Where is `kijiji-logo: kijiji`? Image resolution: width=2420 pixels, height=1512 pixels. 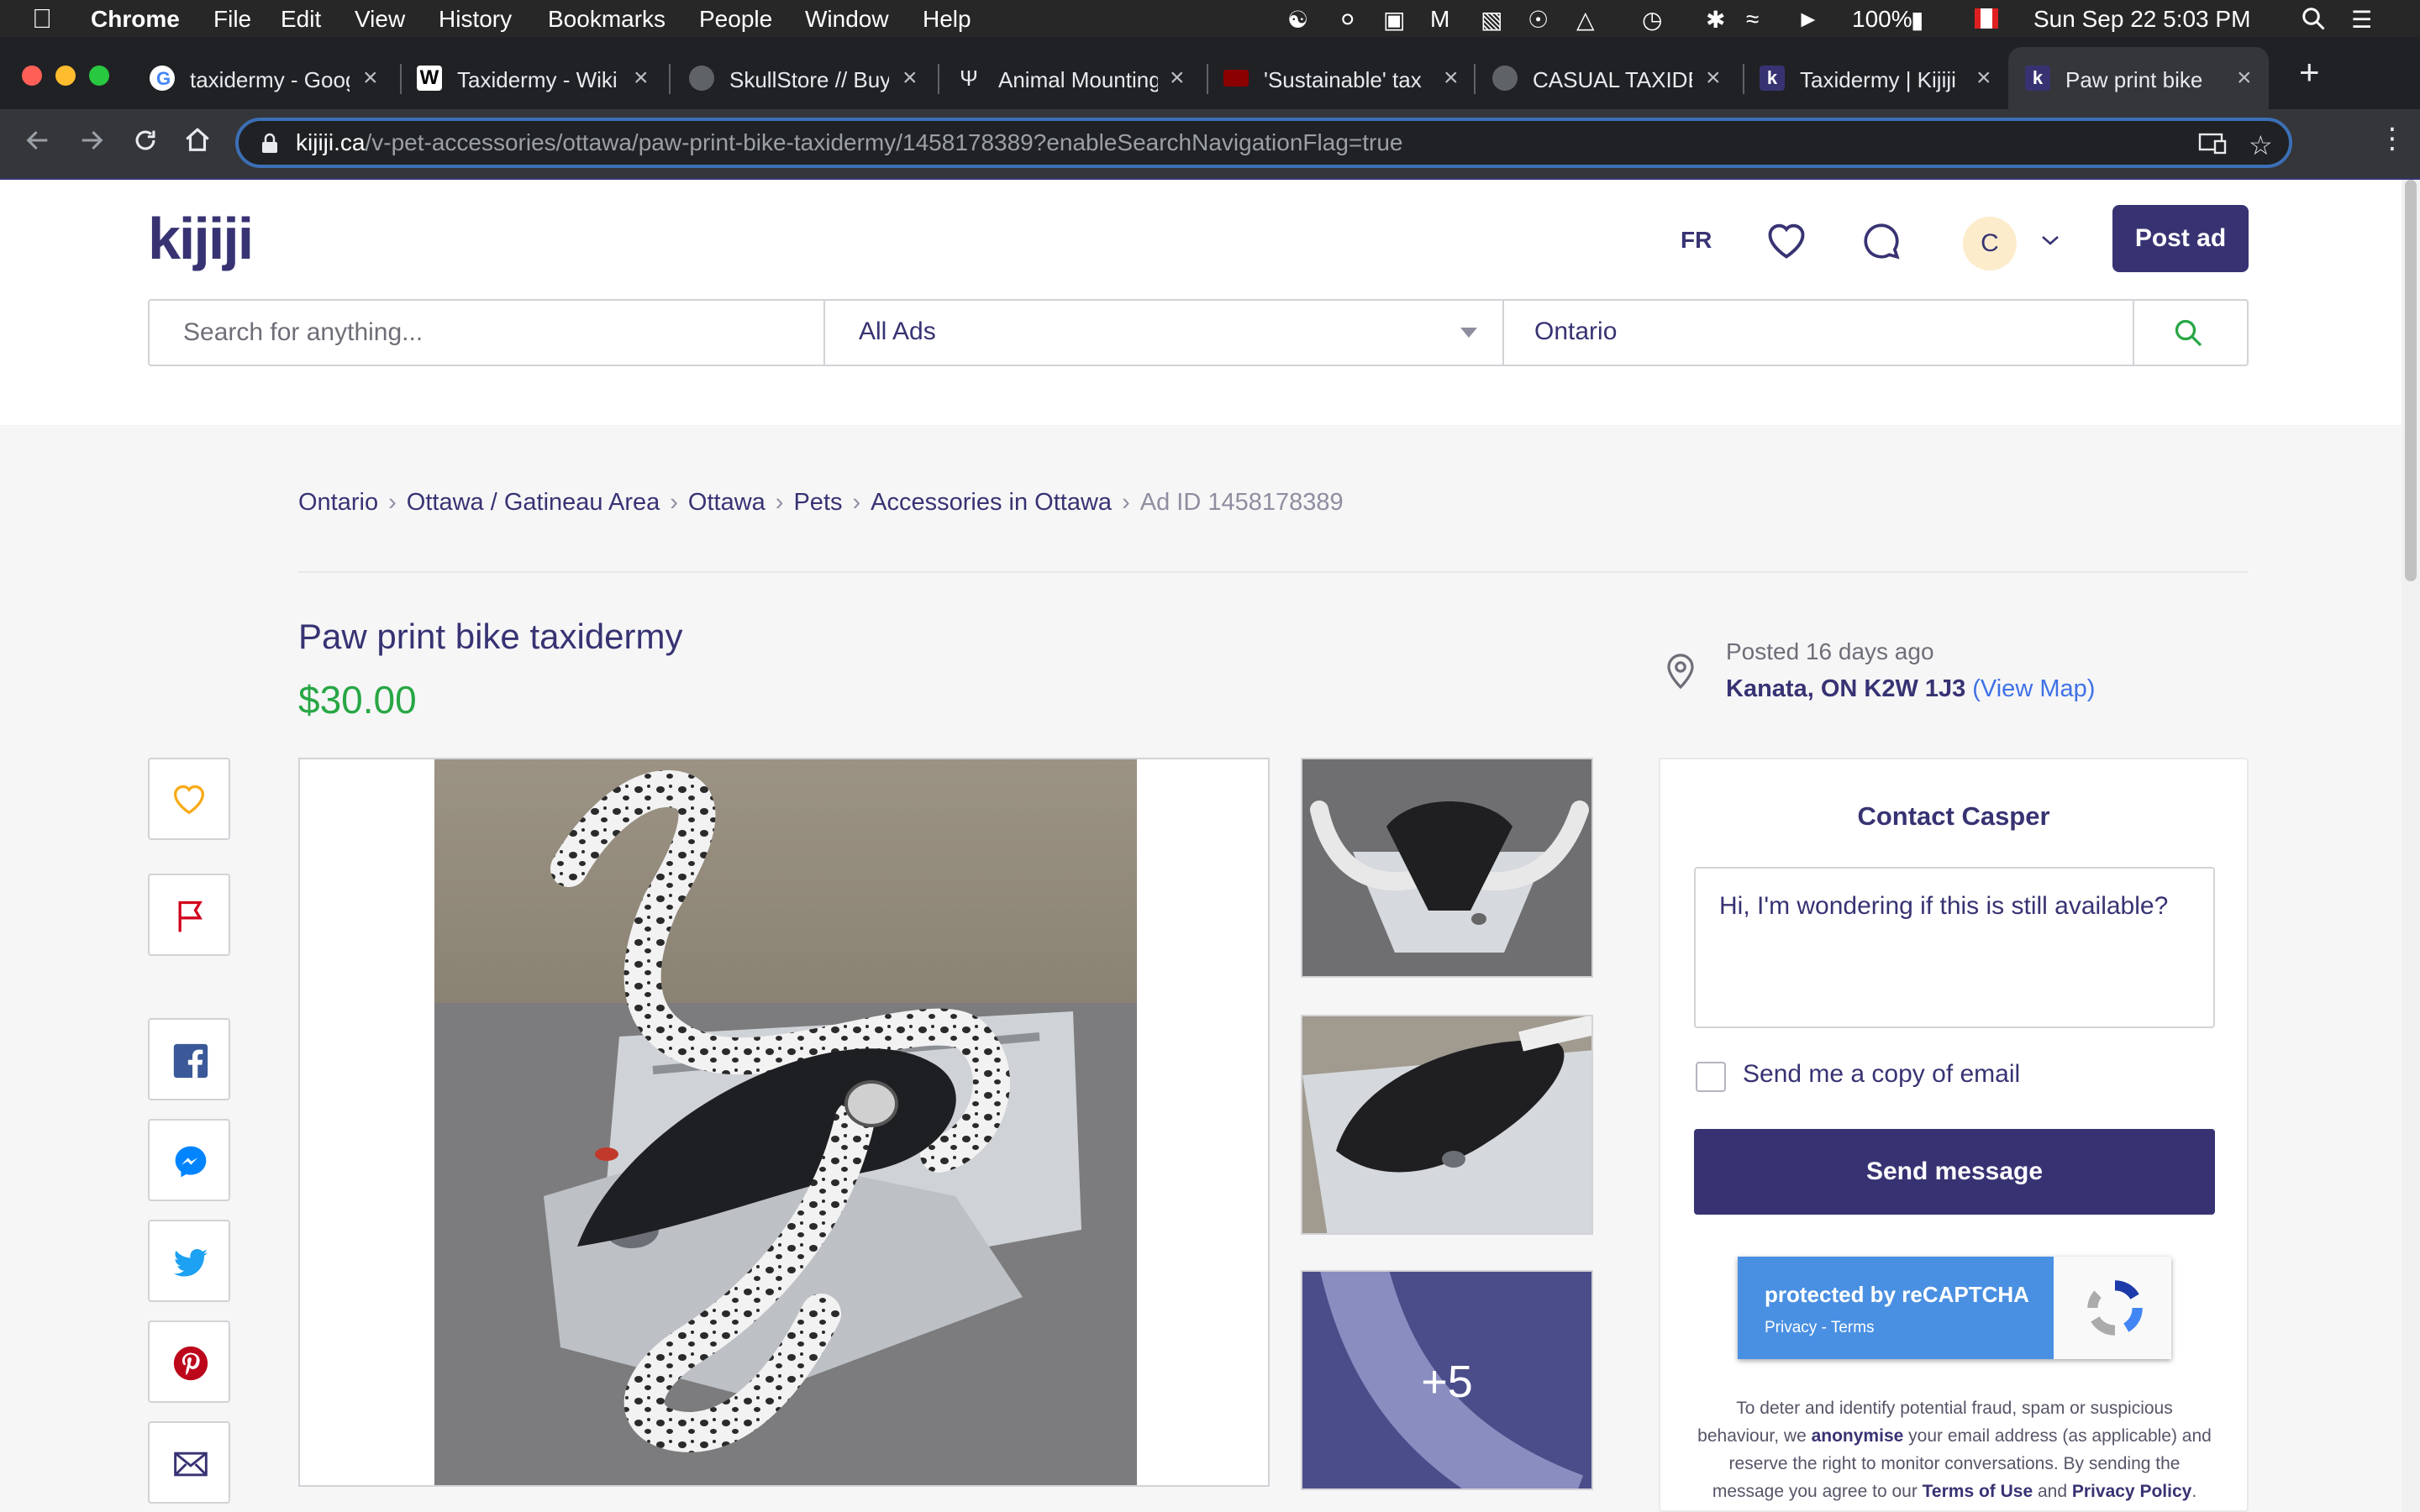 kijiji-logo: kijiji is located at coordinates (201, 238).